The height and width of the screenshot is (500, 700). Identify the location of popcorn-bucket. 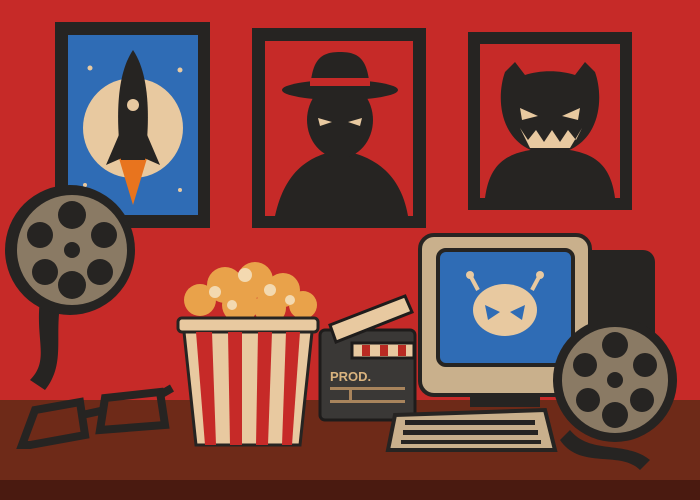
(248, 354).